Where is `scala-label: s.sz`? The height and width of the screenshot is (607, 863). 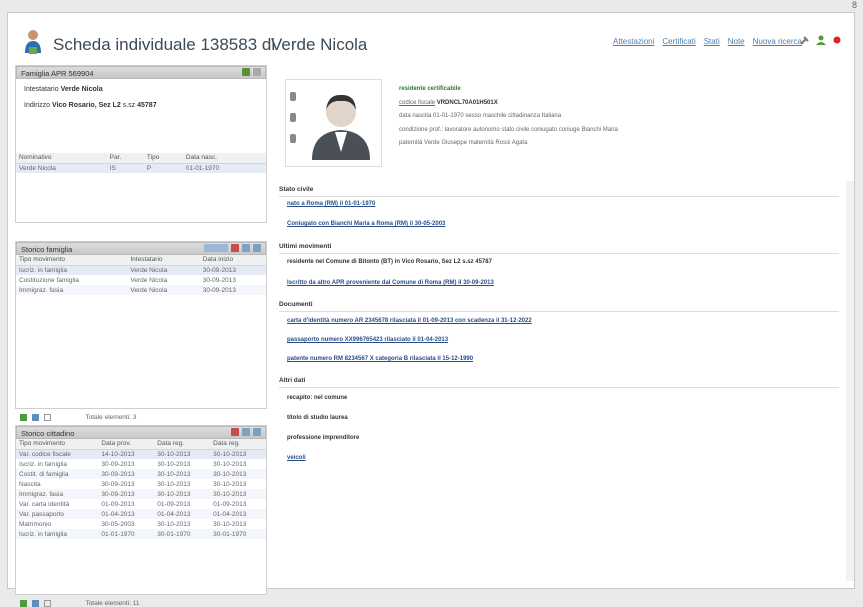
scala-label: s.sz is located at coordinates (129, 105).